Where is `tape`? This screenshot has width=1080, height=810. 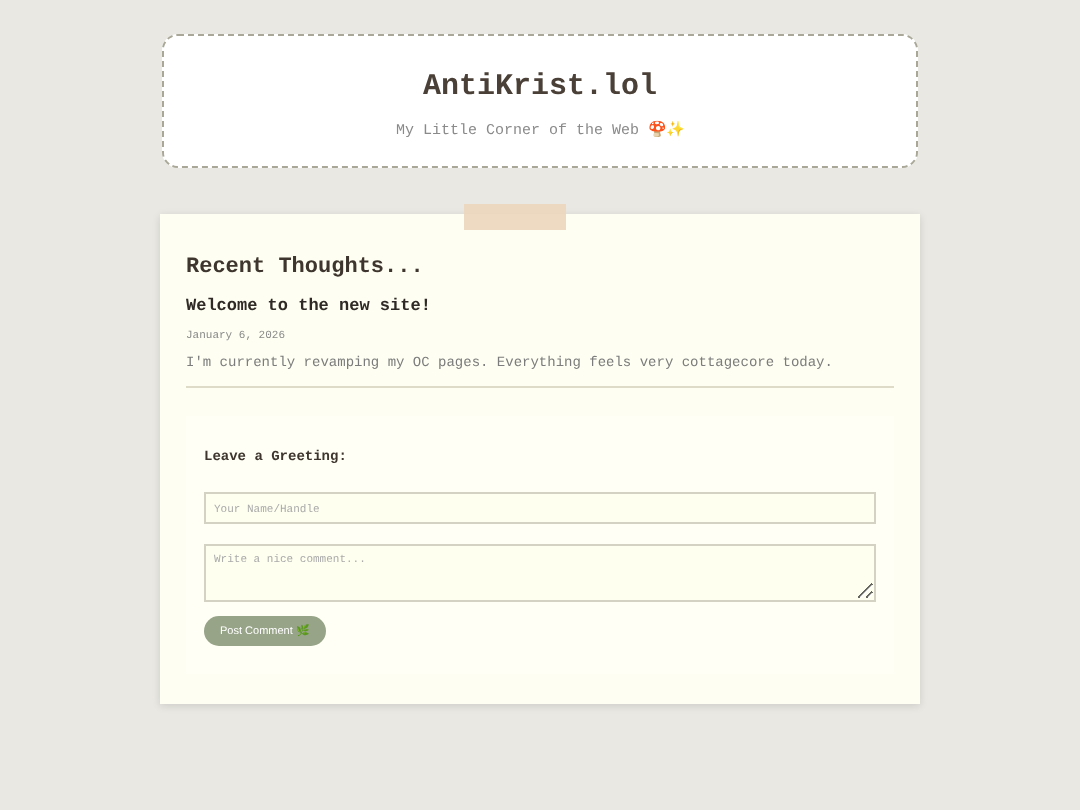 tape is located at coordinates (515, 217).